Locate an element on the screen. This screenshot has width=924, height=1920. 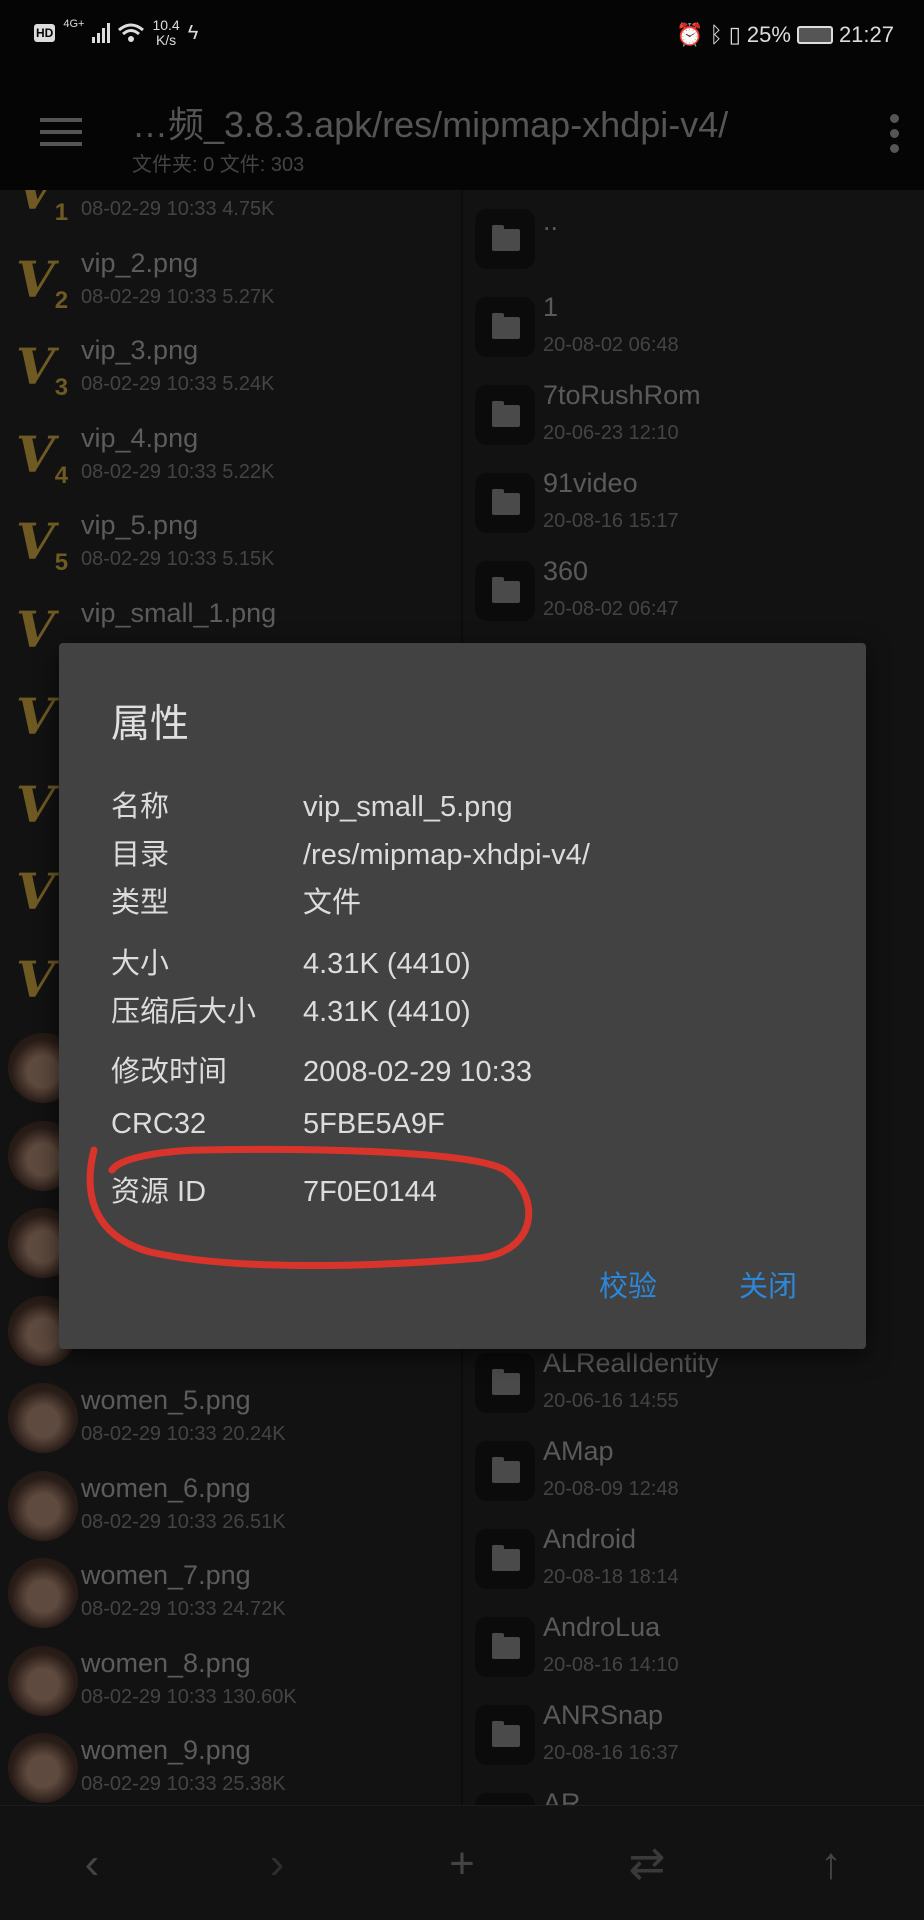
bottom-bar: ‹ › + ⇄ ↑ is located at coordinates (462, 1862).